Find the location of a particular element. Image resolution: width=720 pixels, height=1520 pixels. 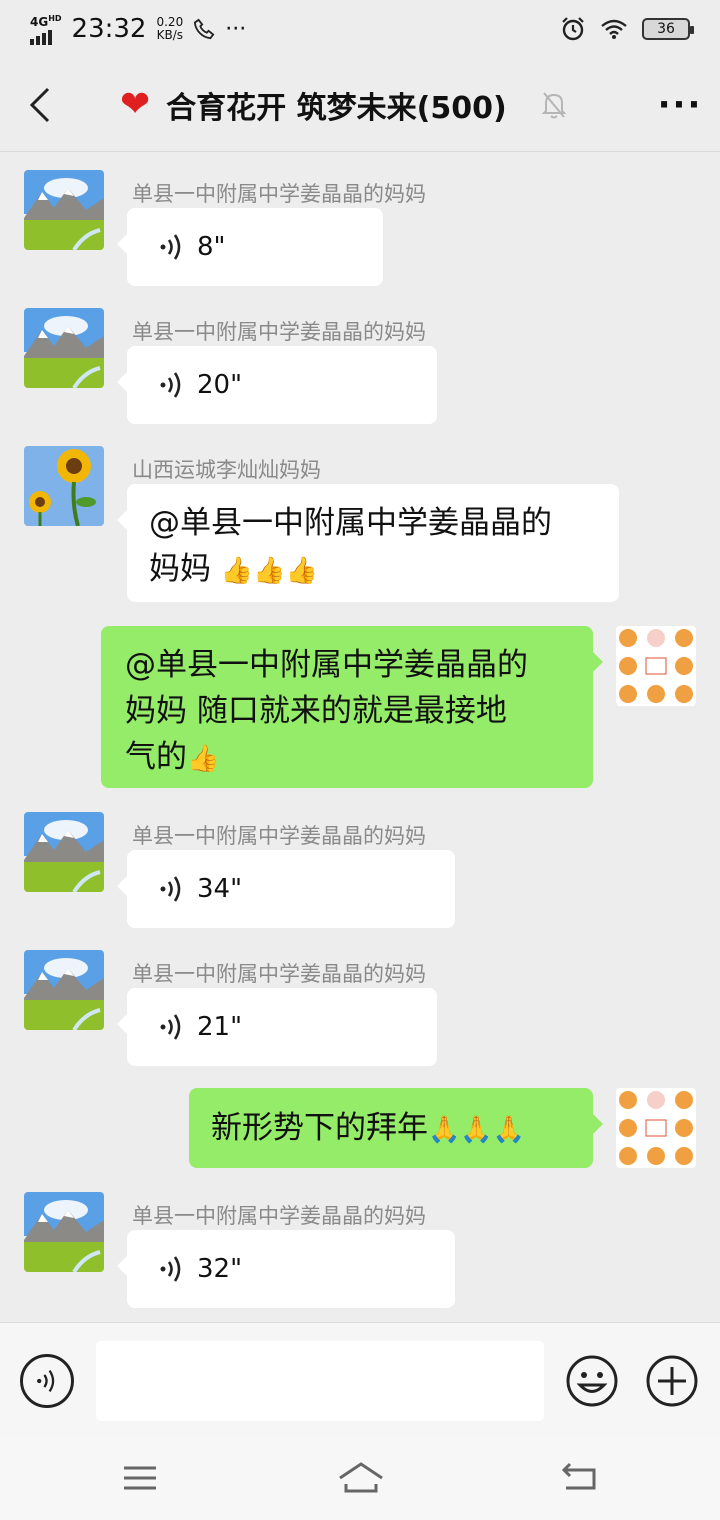

pray-icon: 🙏🙏🙏 is located at coordinates (477, 1130).